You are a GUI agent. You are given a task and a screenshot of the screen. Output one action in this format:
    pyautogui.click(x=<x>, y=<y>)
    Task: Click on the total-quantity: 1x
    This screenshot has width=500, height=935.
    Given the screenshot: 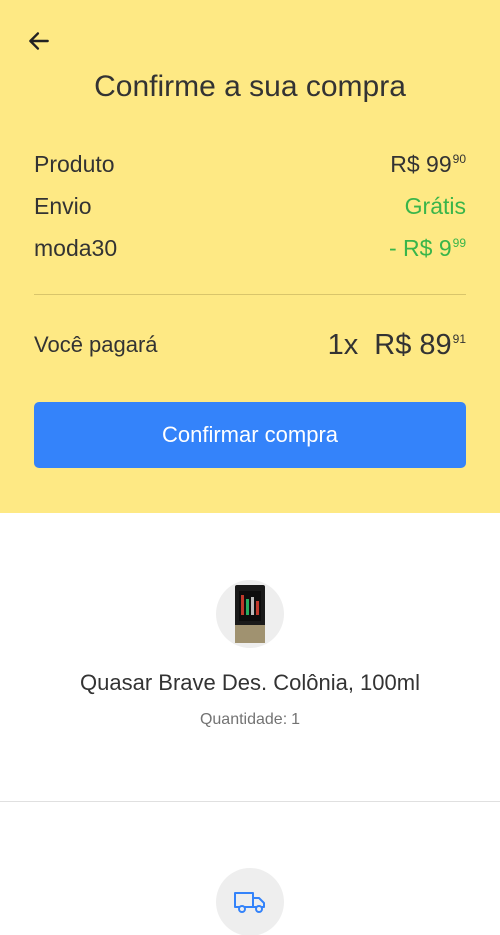 What is the action you would take?
    pyautogui.click(x=343, y=344)
    